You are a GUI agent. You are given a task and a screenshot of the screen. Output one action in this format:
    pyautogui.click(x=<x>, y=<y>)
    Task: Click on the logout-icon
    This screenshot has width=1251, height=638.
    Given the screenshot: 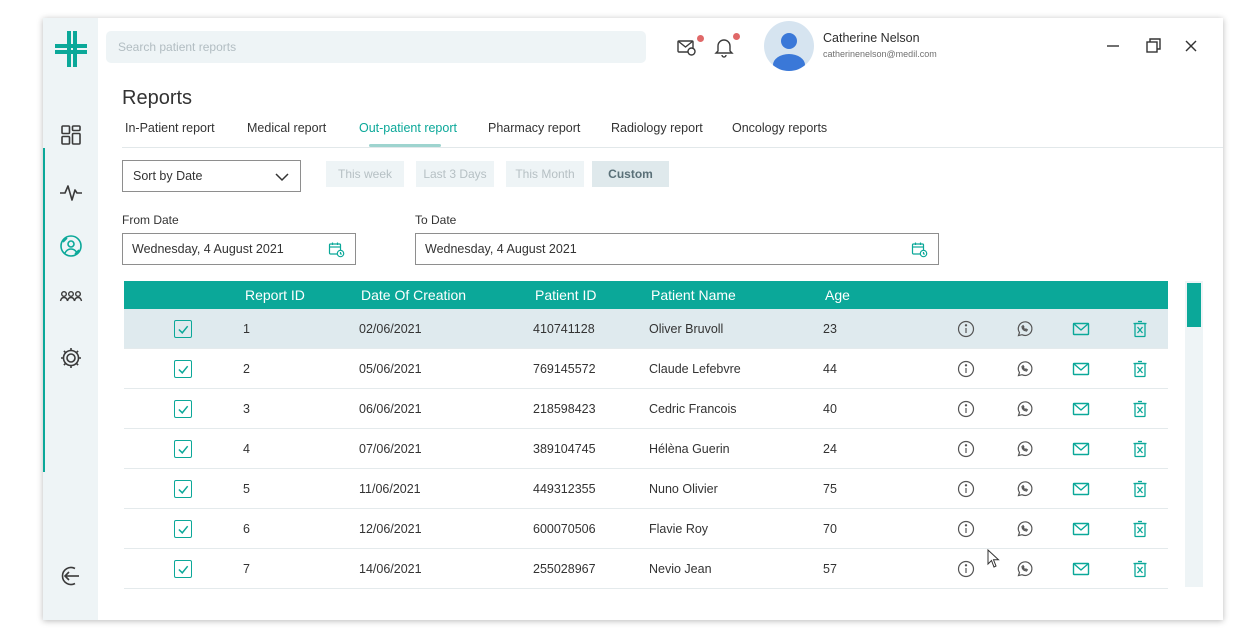 What is the action you would take?
    pyautogui.click(x=71, y=576)
    